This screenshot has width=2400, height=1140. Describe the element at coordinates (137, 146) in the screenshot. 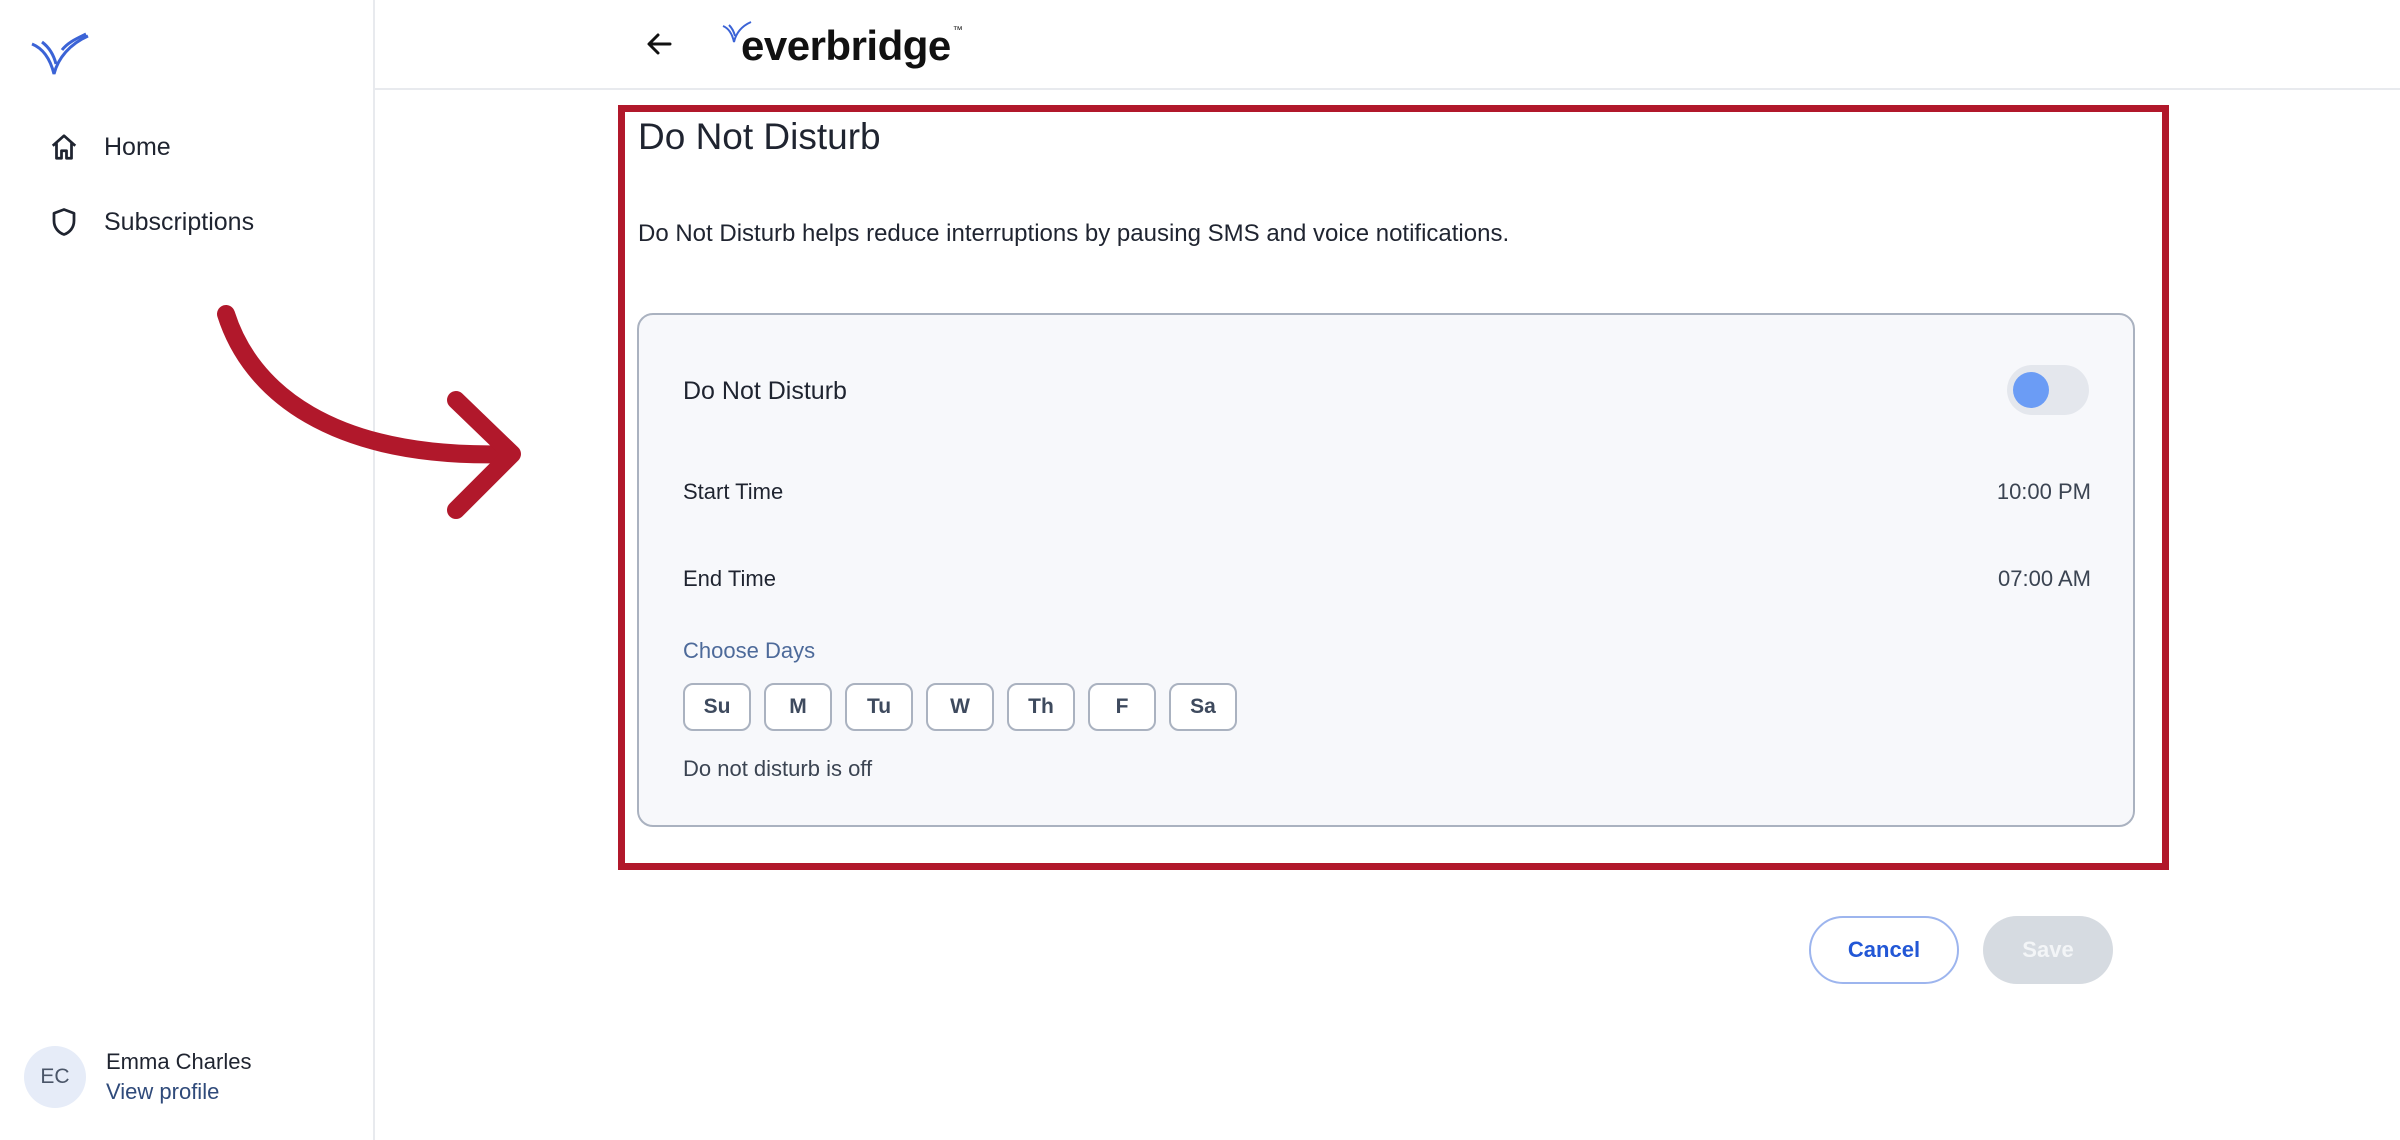

I see `sidebar-item-label: Home` at that location.